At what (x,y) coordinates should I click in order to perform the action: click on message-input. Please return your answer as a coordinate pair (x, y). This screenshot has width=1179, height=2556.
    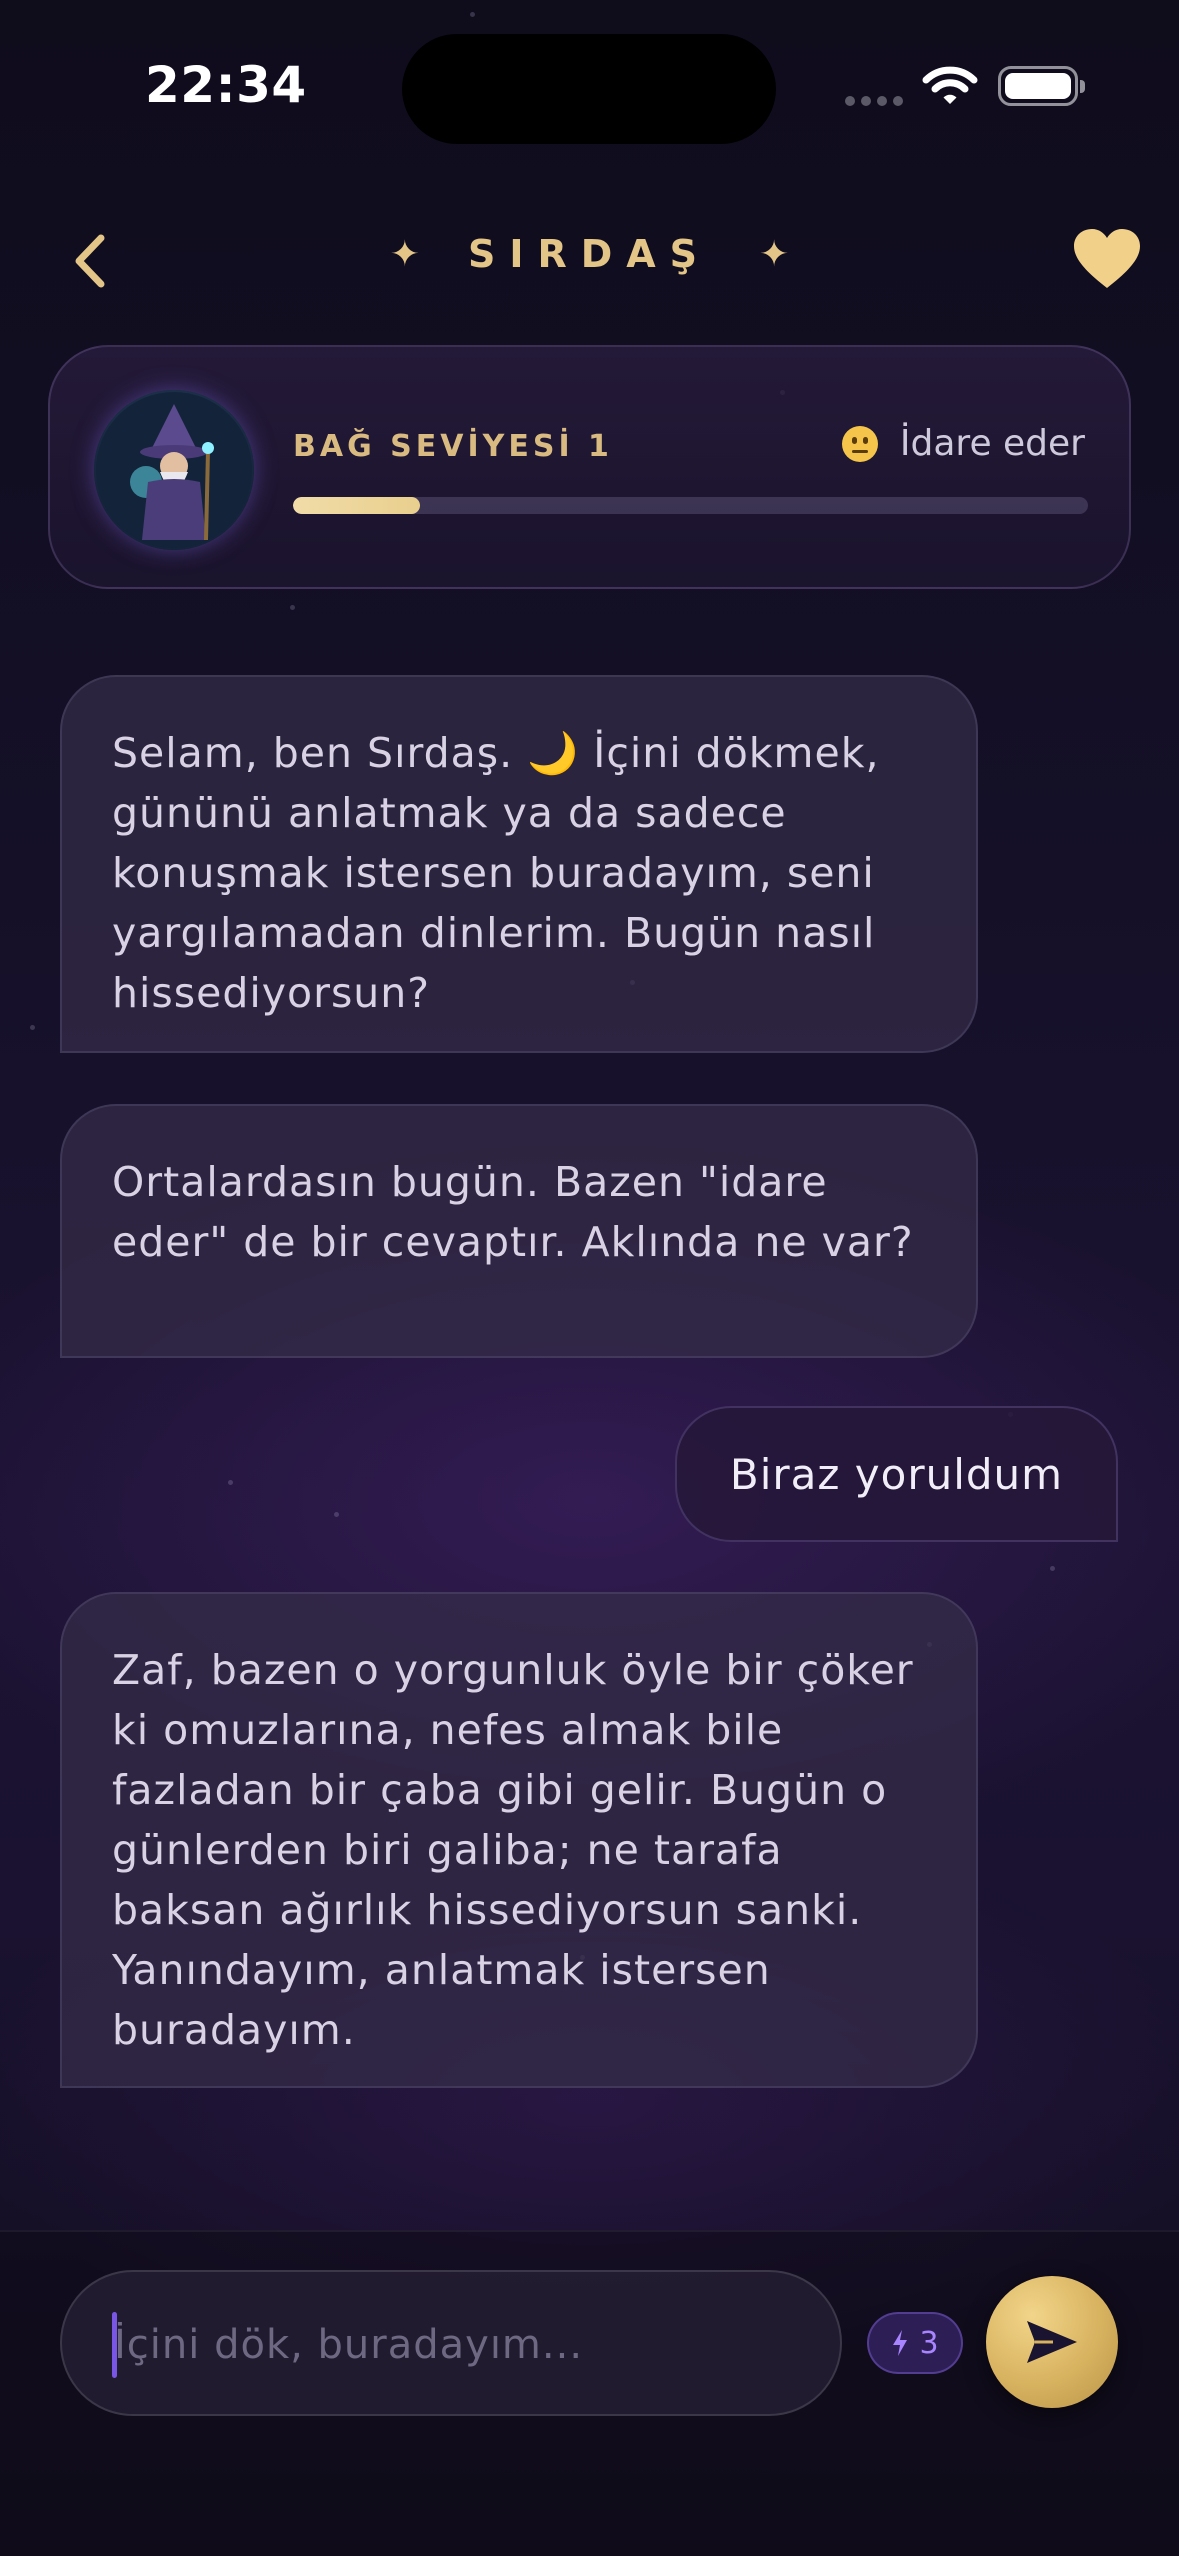
    Looking at the image, I should click on (464, 2345).